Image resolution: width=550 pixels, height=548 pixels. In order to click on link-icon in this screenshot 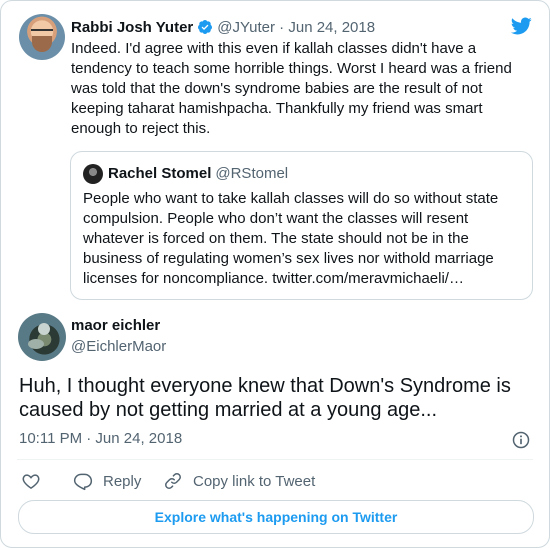, I will do `click(173, 481)`.